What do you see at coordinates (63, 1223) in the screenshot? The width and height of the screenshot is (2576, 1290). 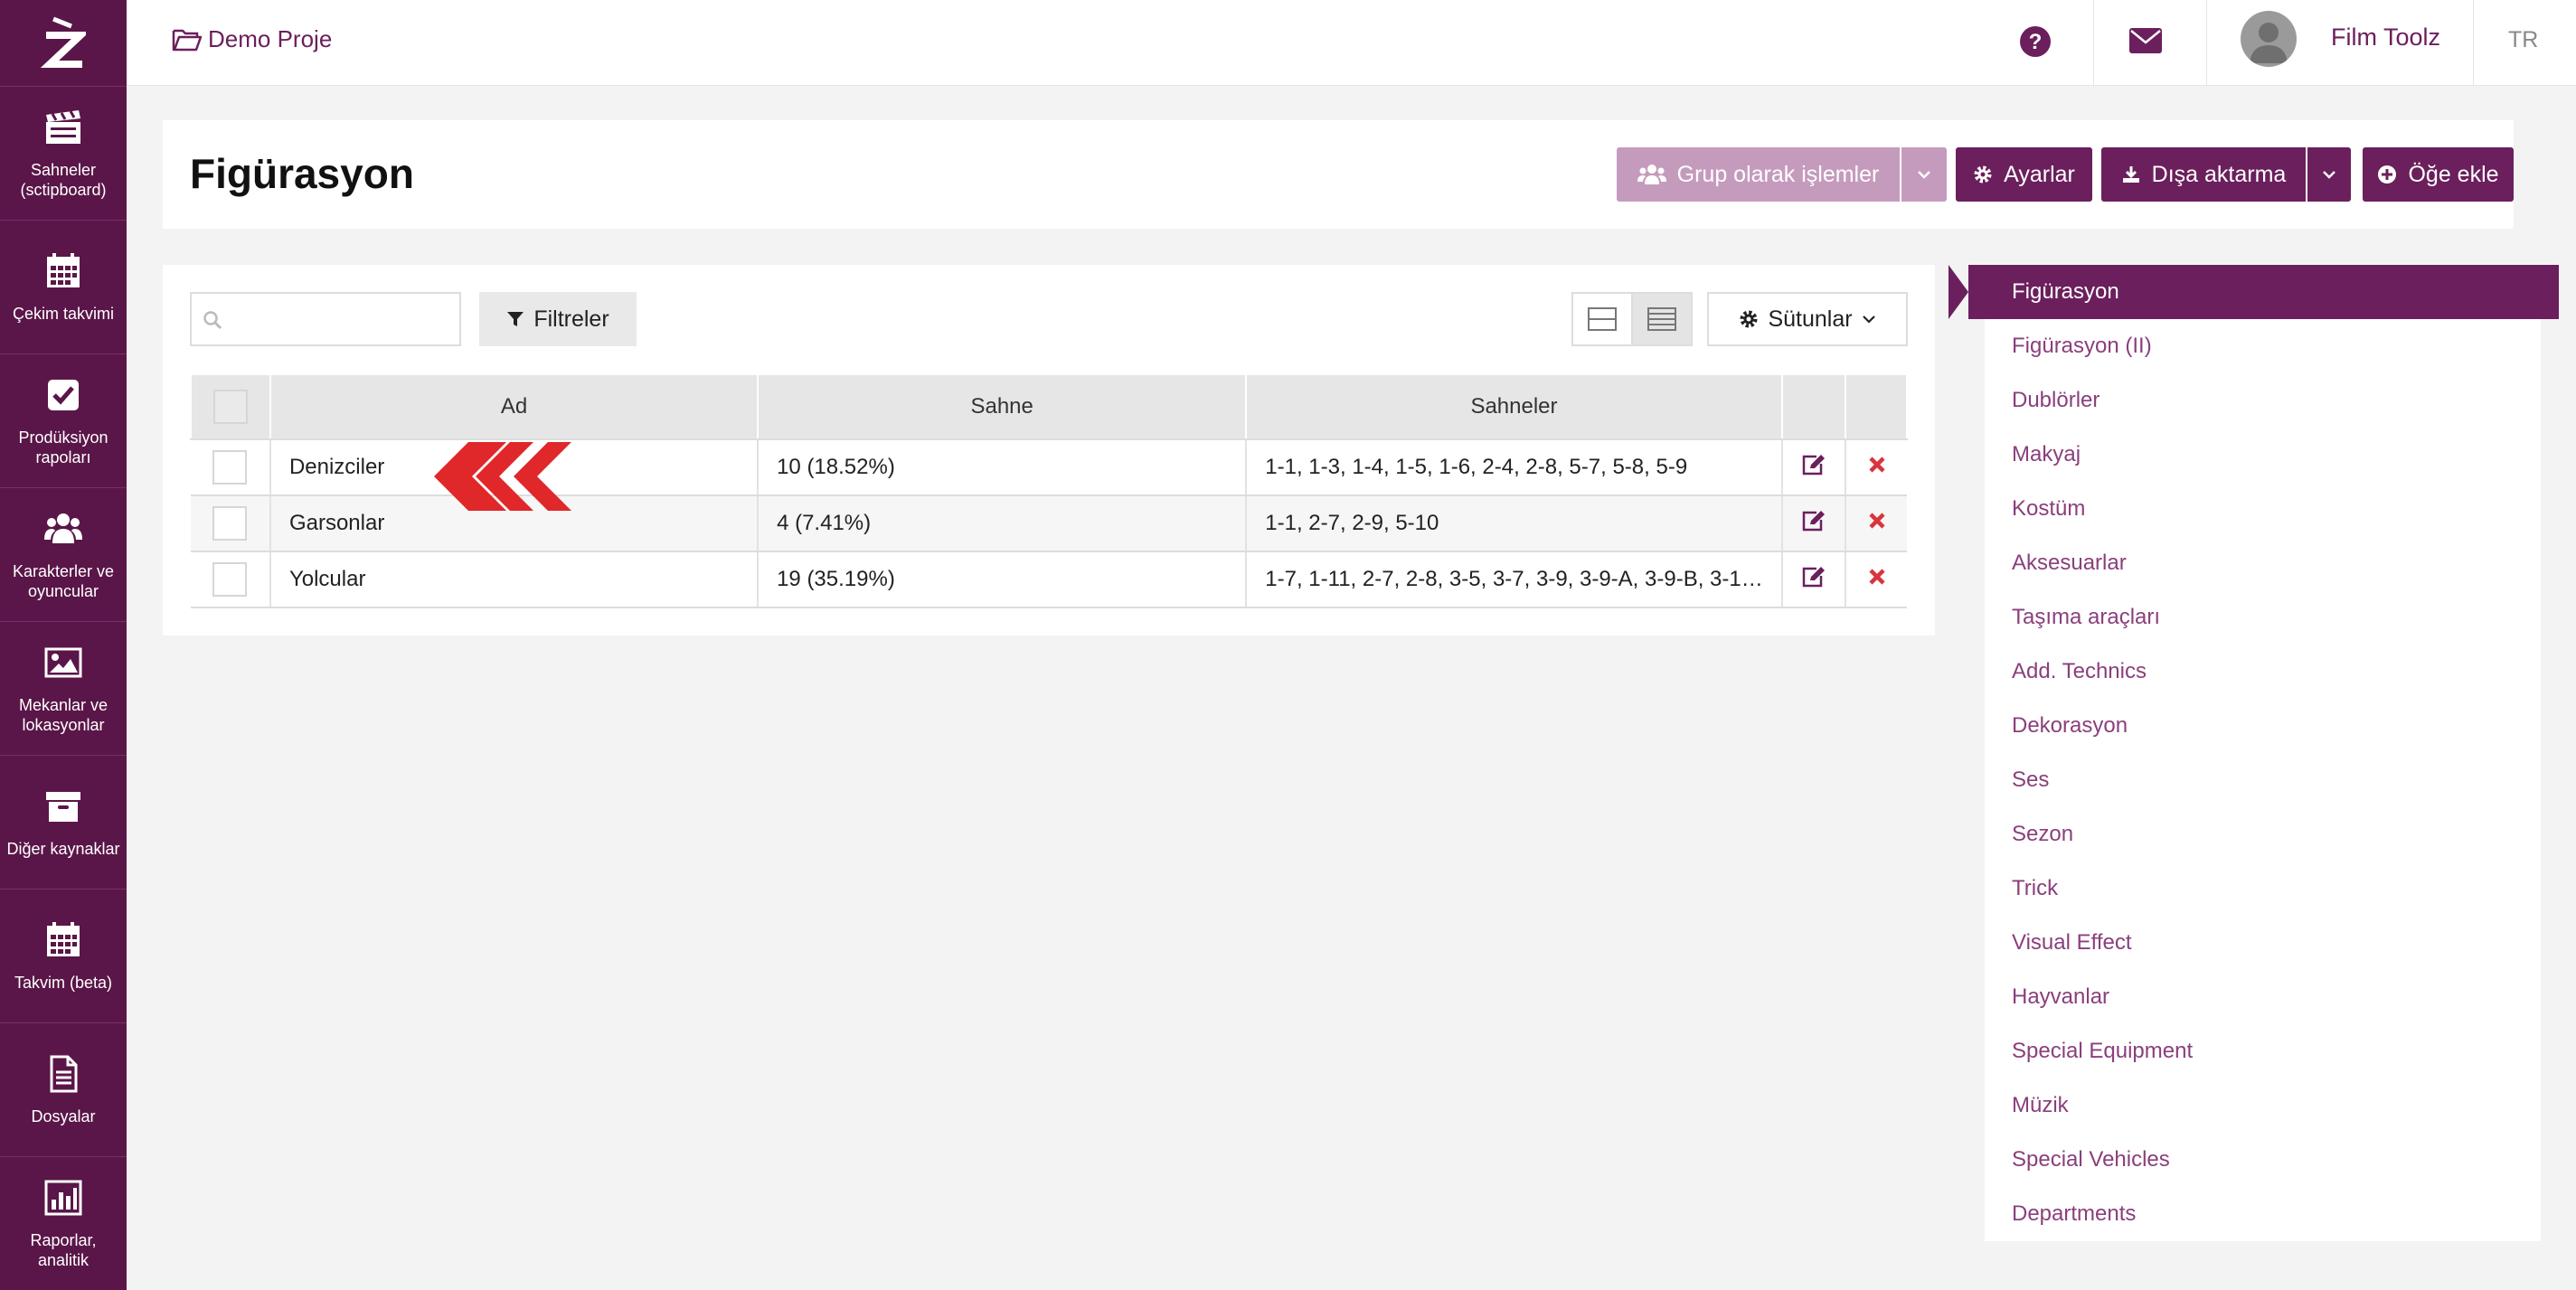 I see `sidebar-item-reports-analytics: Raporlar, analitik` at bounding box center [63, 1223].